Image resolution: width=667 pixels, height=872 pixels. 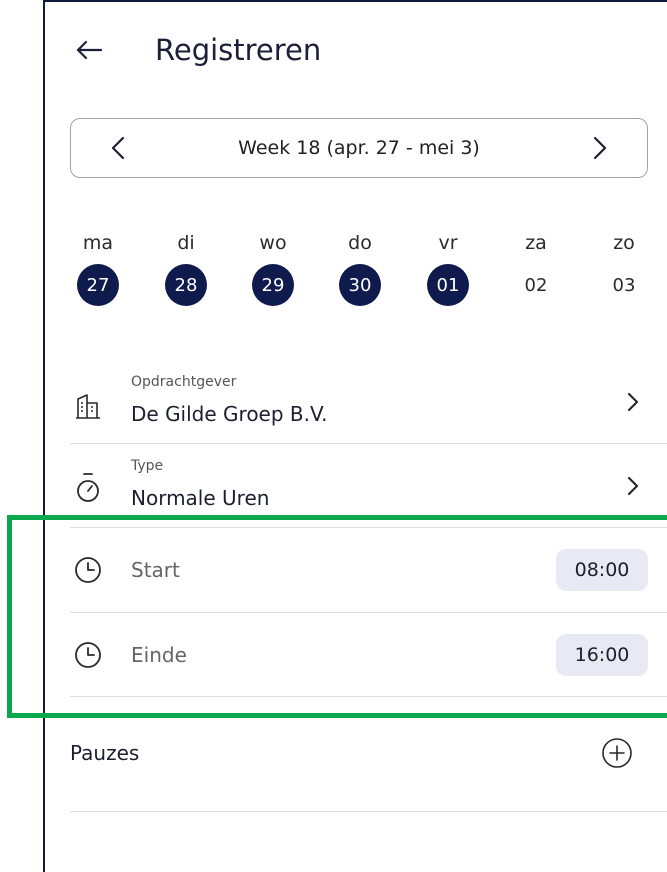 I want to click on next-week-button, so click(x=600, y=148).